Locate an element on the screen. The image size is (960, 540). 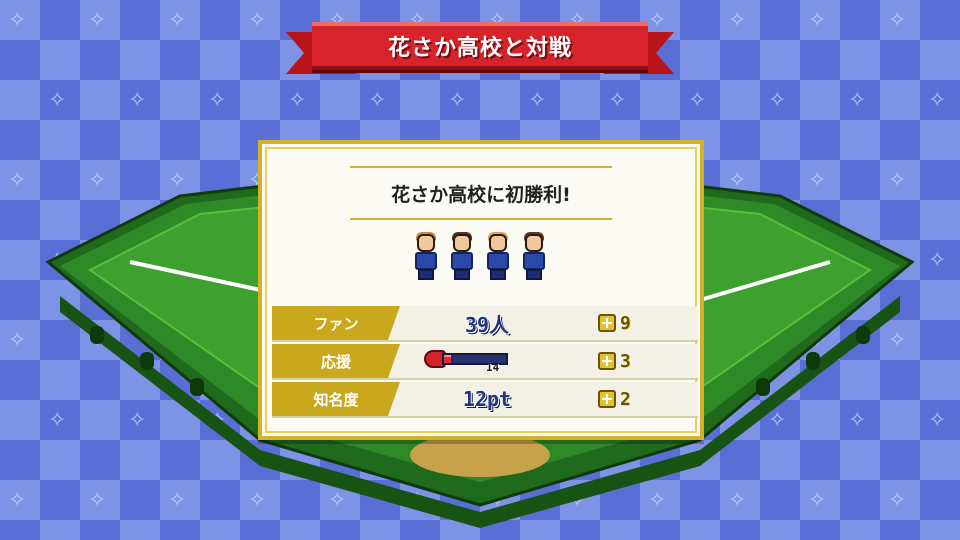
gauge-fill-highlight is located at coordinates (447, 356).